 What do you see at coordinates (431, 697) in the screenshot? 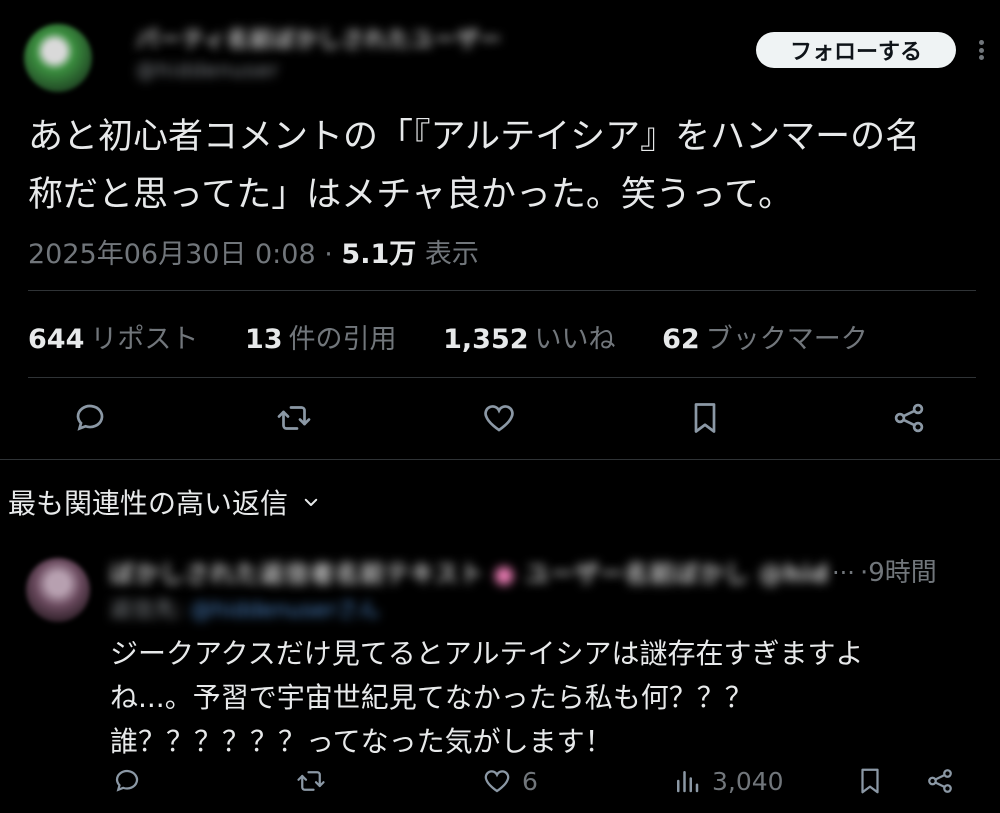
I see `reply-text-line: ね...。予習で宇宙世紀見てなかったら私も何？？？` at bounding box center [431, 697].